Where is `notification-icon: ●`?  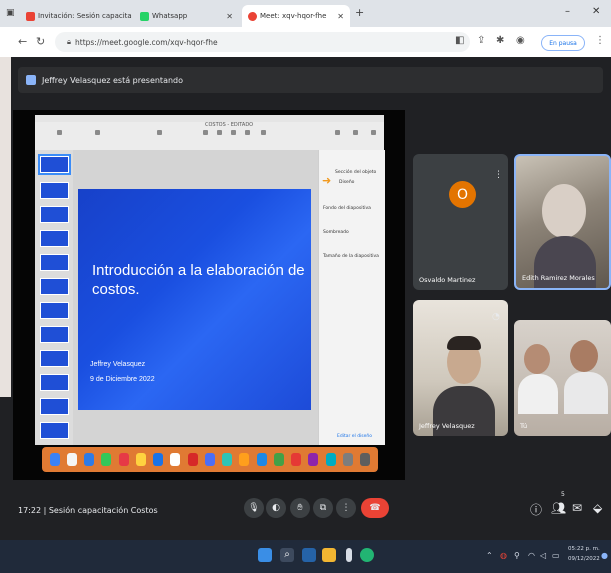
notification-icon: ● is located at coordinates (604, 555).